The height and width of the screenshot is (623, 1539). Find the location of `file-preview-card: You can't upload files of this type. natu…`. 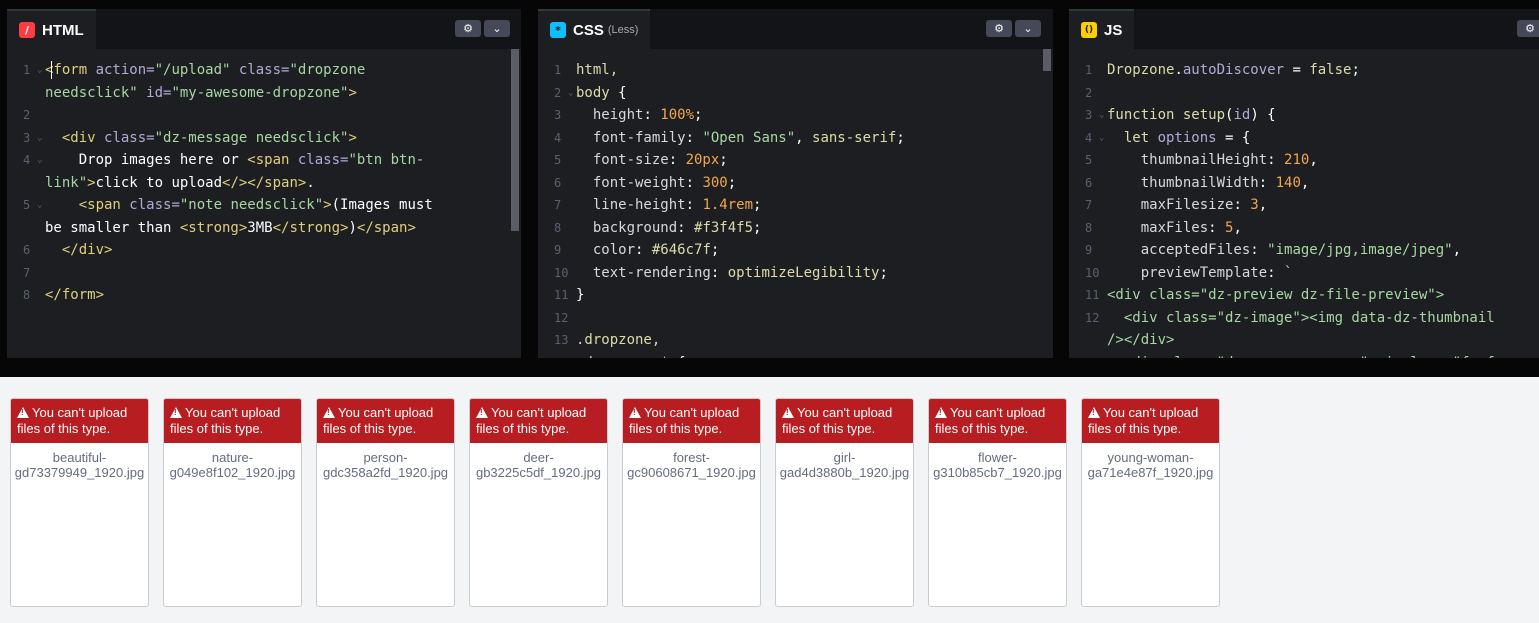

file-preview-card: You can't upload files of this type. natu… is located at coordinates (232, 502).